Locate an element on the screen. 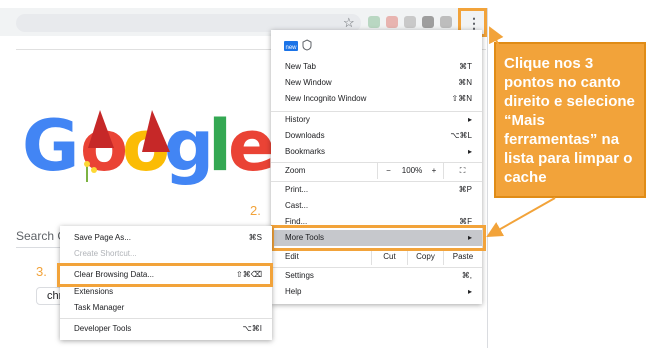  star-icon: ☆ is located at coordinates (349, 23).